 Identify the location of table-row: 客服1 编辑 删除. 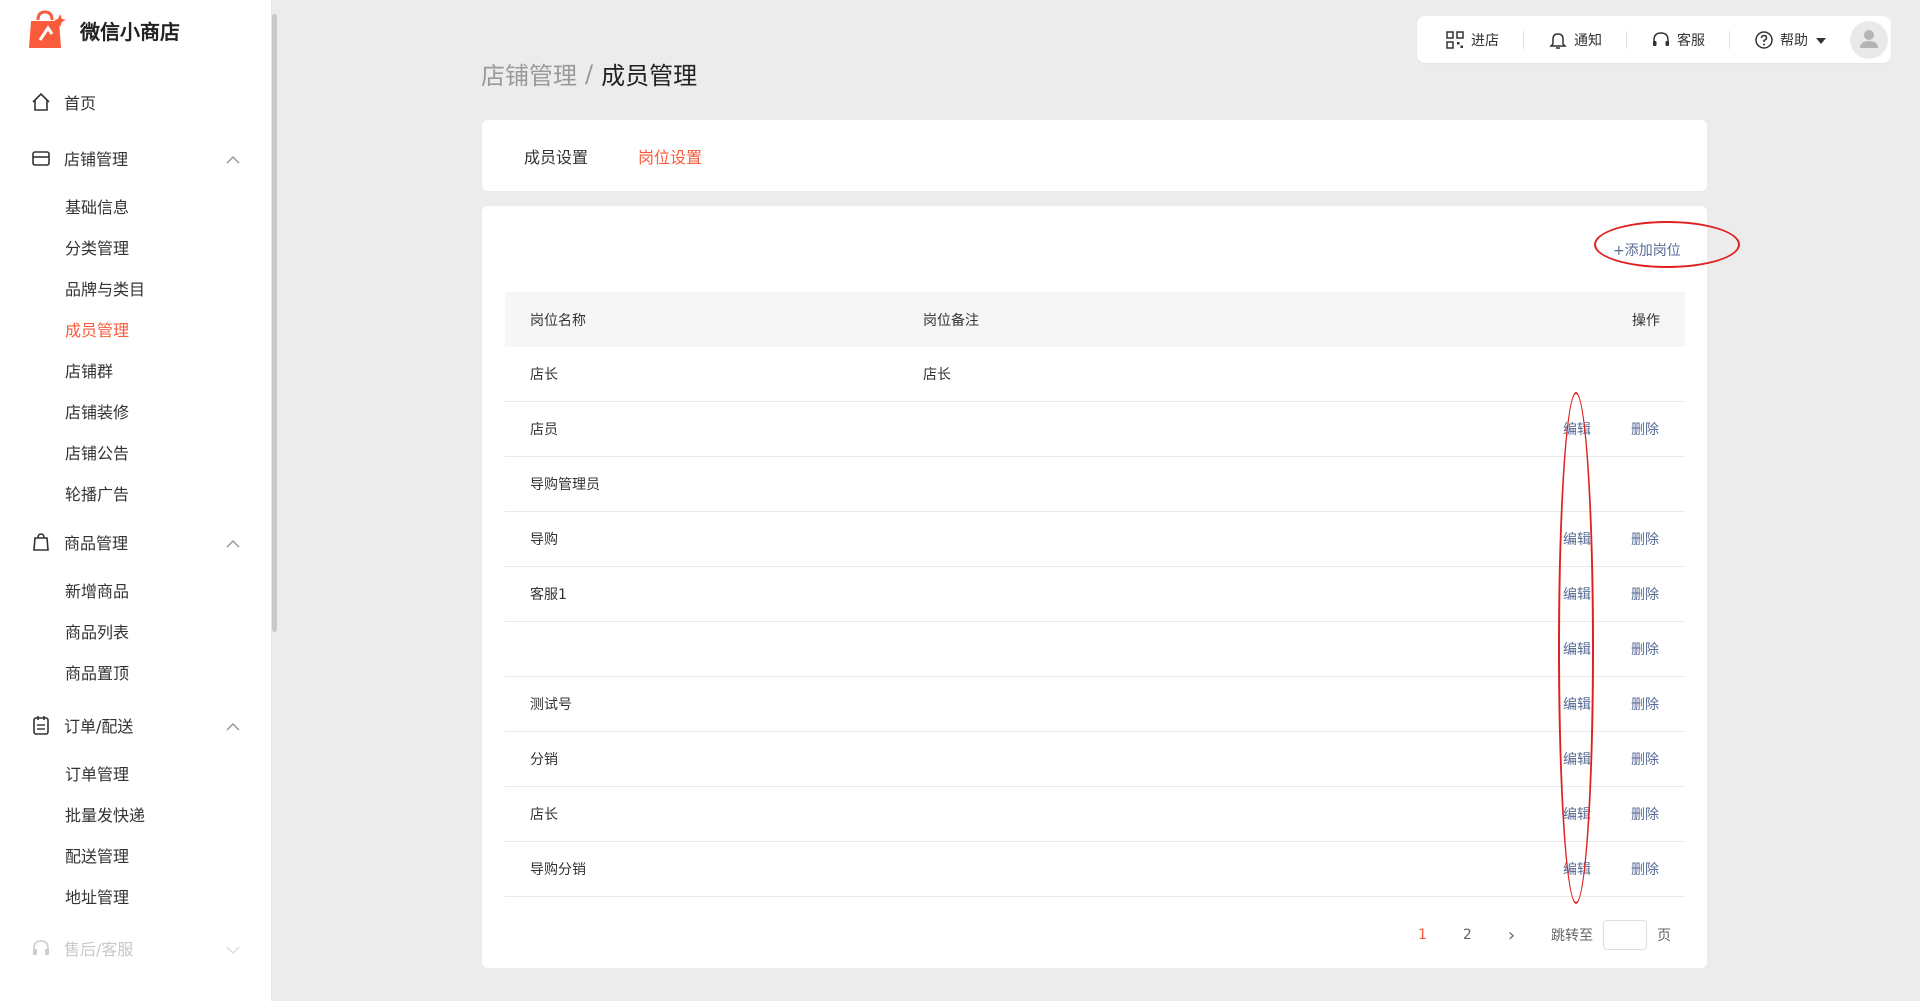
(1095, 594).